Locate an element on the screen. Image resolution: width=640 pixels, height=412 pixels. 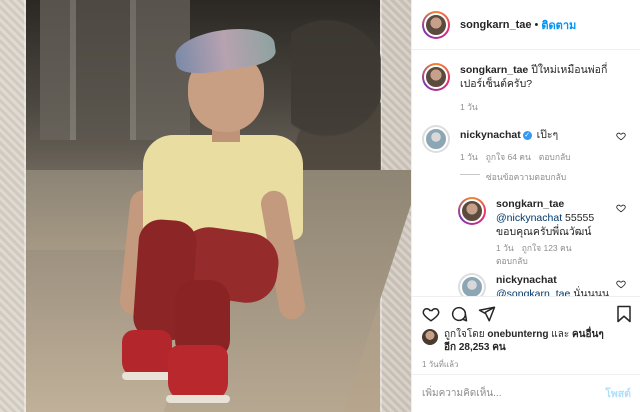
add-comment-bar: เพิ่มความคิดเห็น... โพสต์ is located at coordinates (526, 393).